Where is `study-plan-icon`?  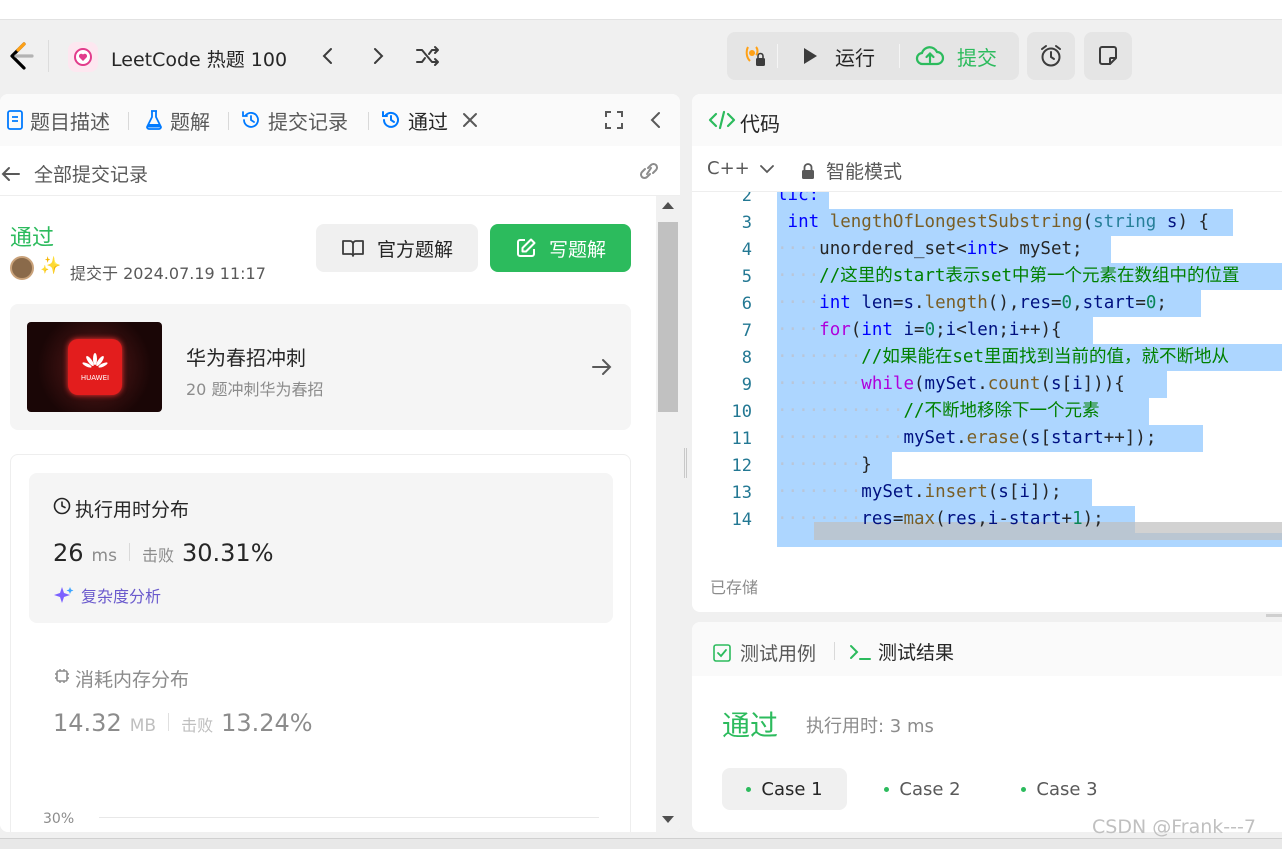
study-plan-icon is located at coordinates (83, 57).